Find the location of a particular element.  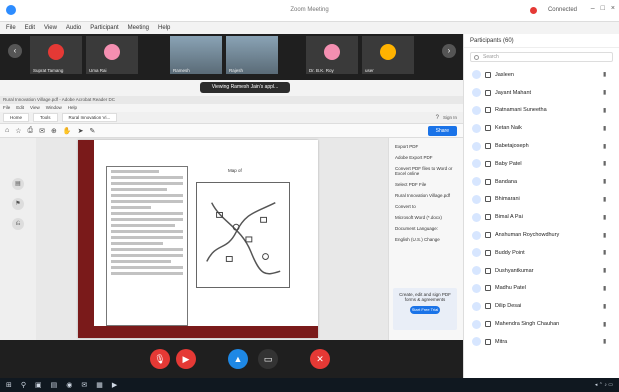

select-icon: ➤ is located at coordinates (81, 131).